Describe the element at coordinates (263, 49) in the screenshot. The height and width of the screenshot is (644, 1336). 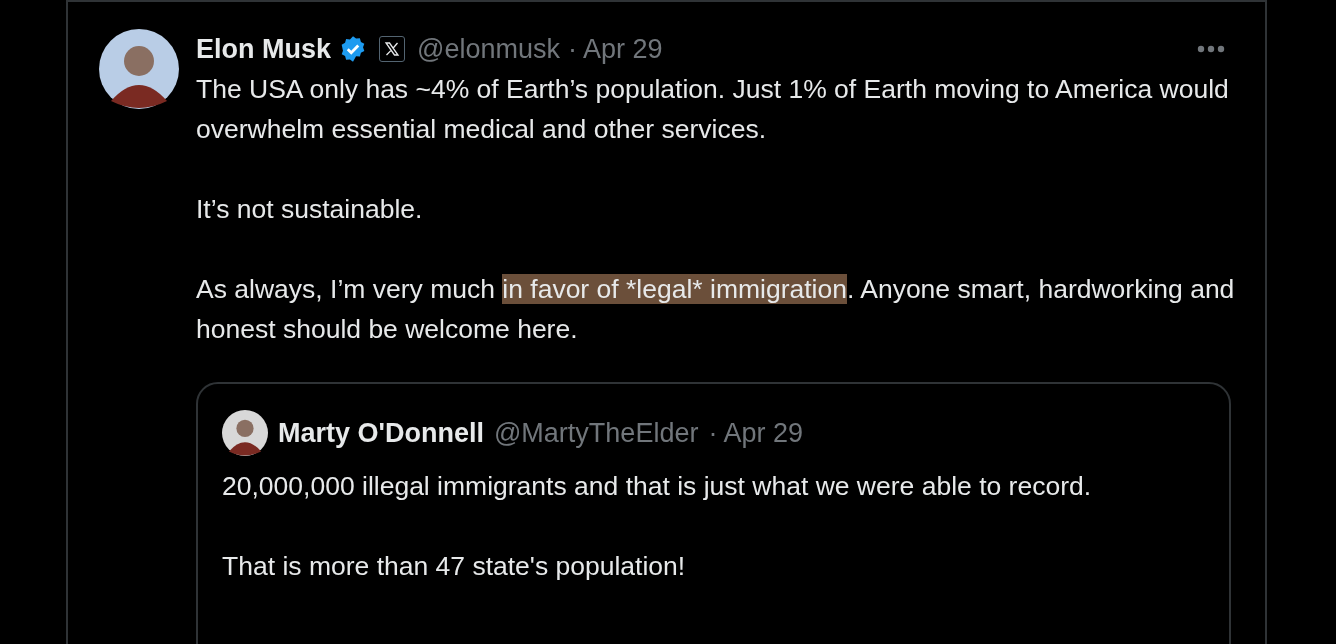
I see `author-name: Elon Musk` at that location.